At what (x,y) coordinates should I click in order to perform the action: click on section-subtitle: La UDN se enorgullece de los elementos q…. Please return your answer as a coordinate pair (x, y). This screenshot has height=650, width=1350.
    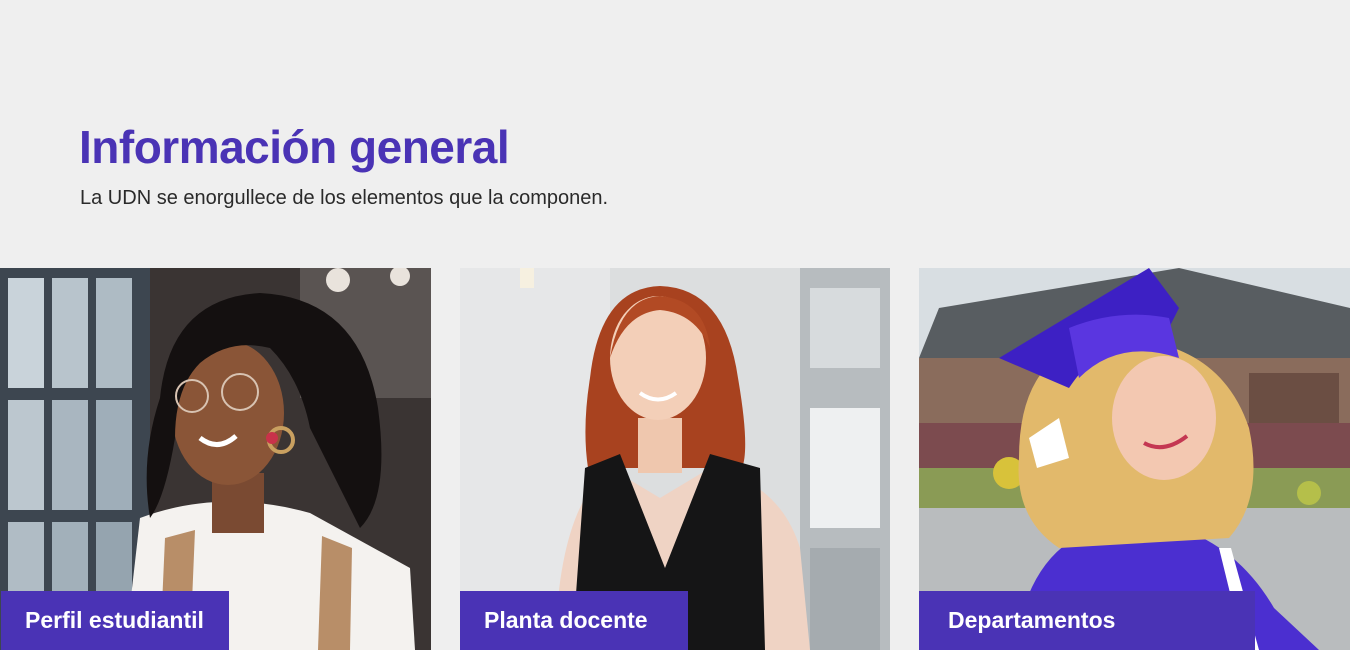
    Looking at the image, I should click on (344, 198).